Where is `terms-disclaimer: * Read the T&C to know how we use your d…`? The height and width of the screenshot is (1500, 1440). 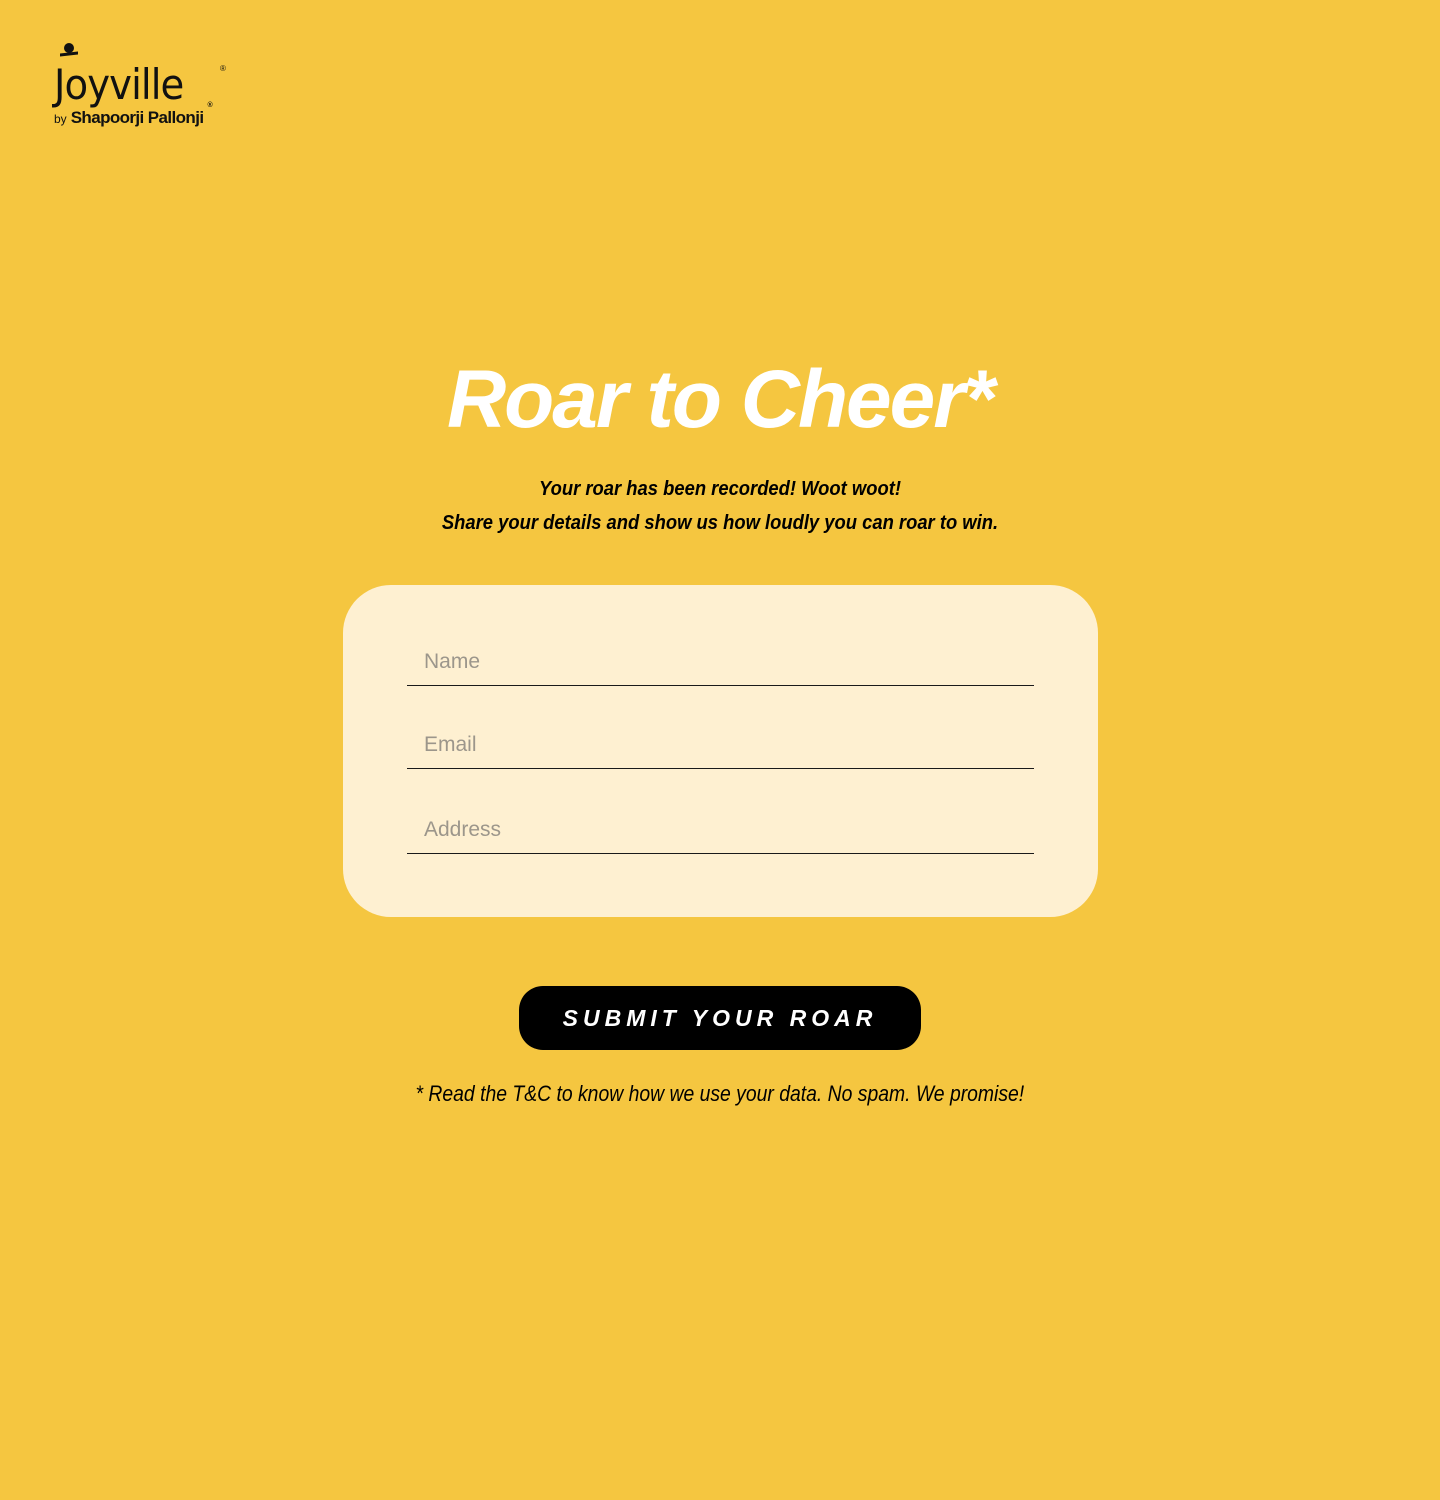 terms-disclaimer: * Read the T&C to know how we use your d… is located at coordinates (720, 1094).